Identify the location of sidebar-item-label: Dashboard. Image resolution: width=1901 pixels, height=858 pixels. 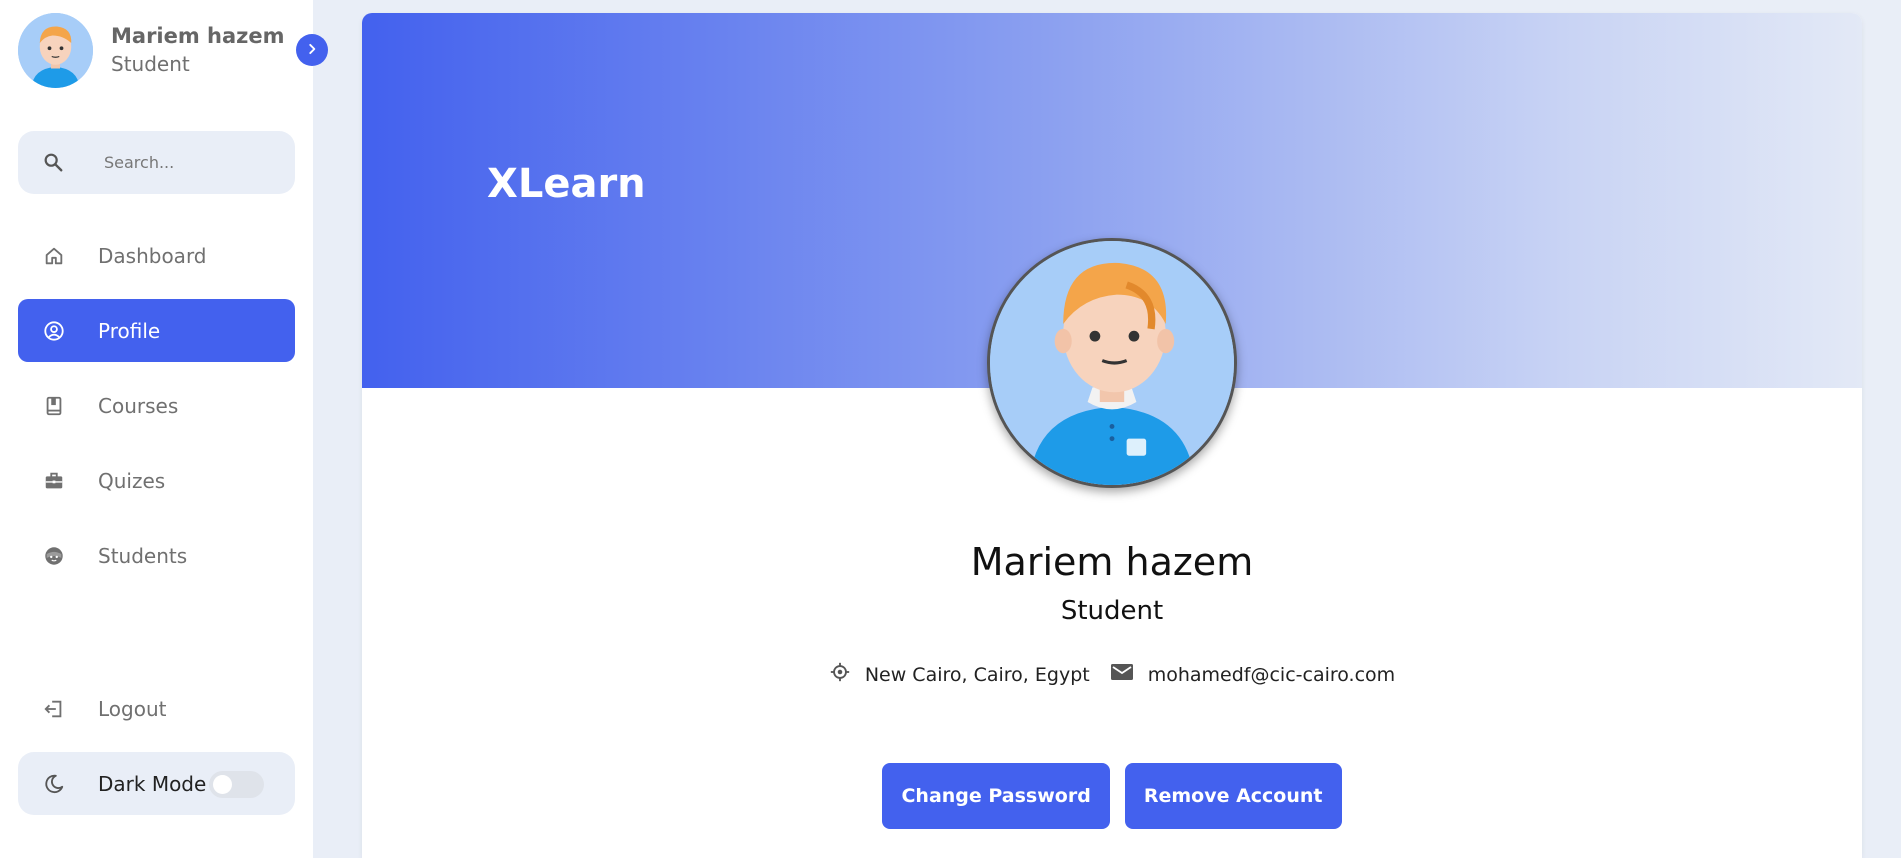
(152, 255).